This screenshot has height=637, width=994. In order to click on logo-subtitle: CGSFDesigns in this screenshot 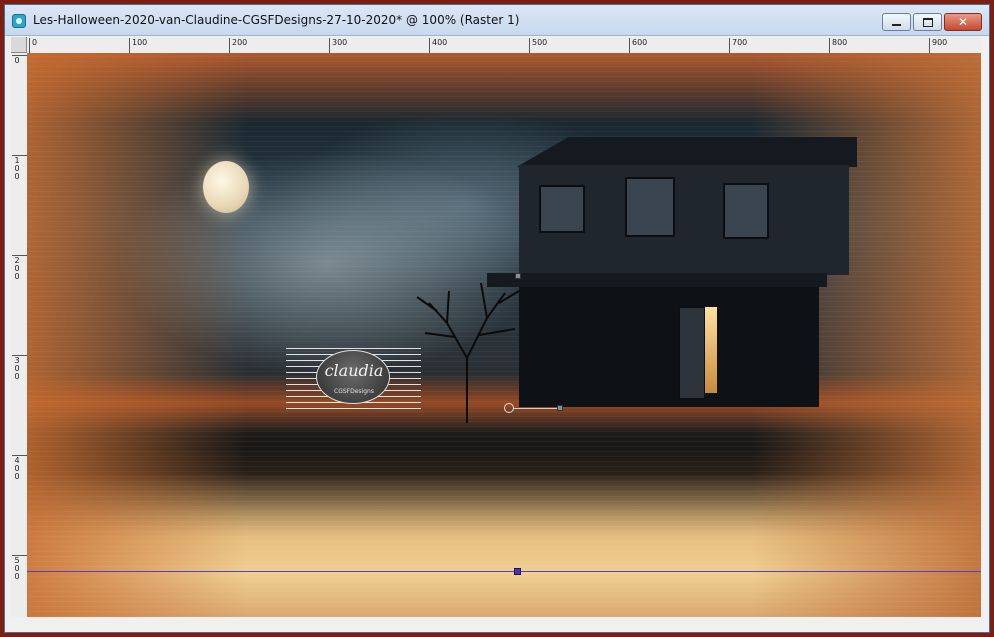, I will do `click(354, 391)`.